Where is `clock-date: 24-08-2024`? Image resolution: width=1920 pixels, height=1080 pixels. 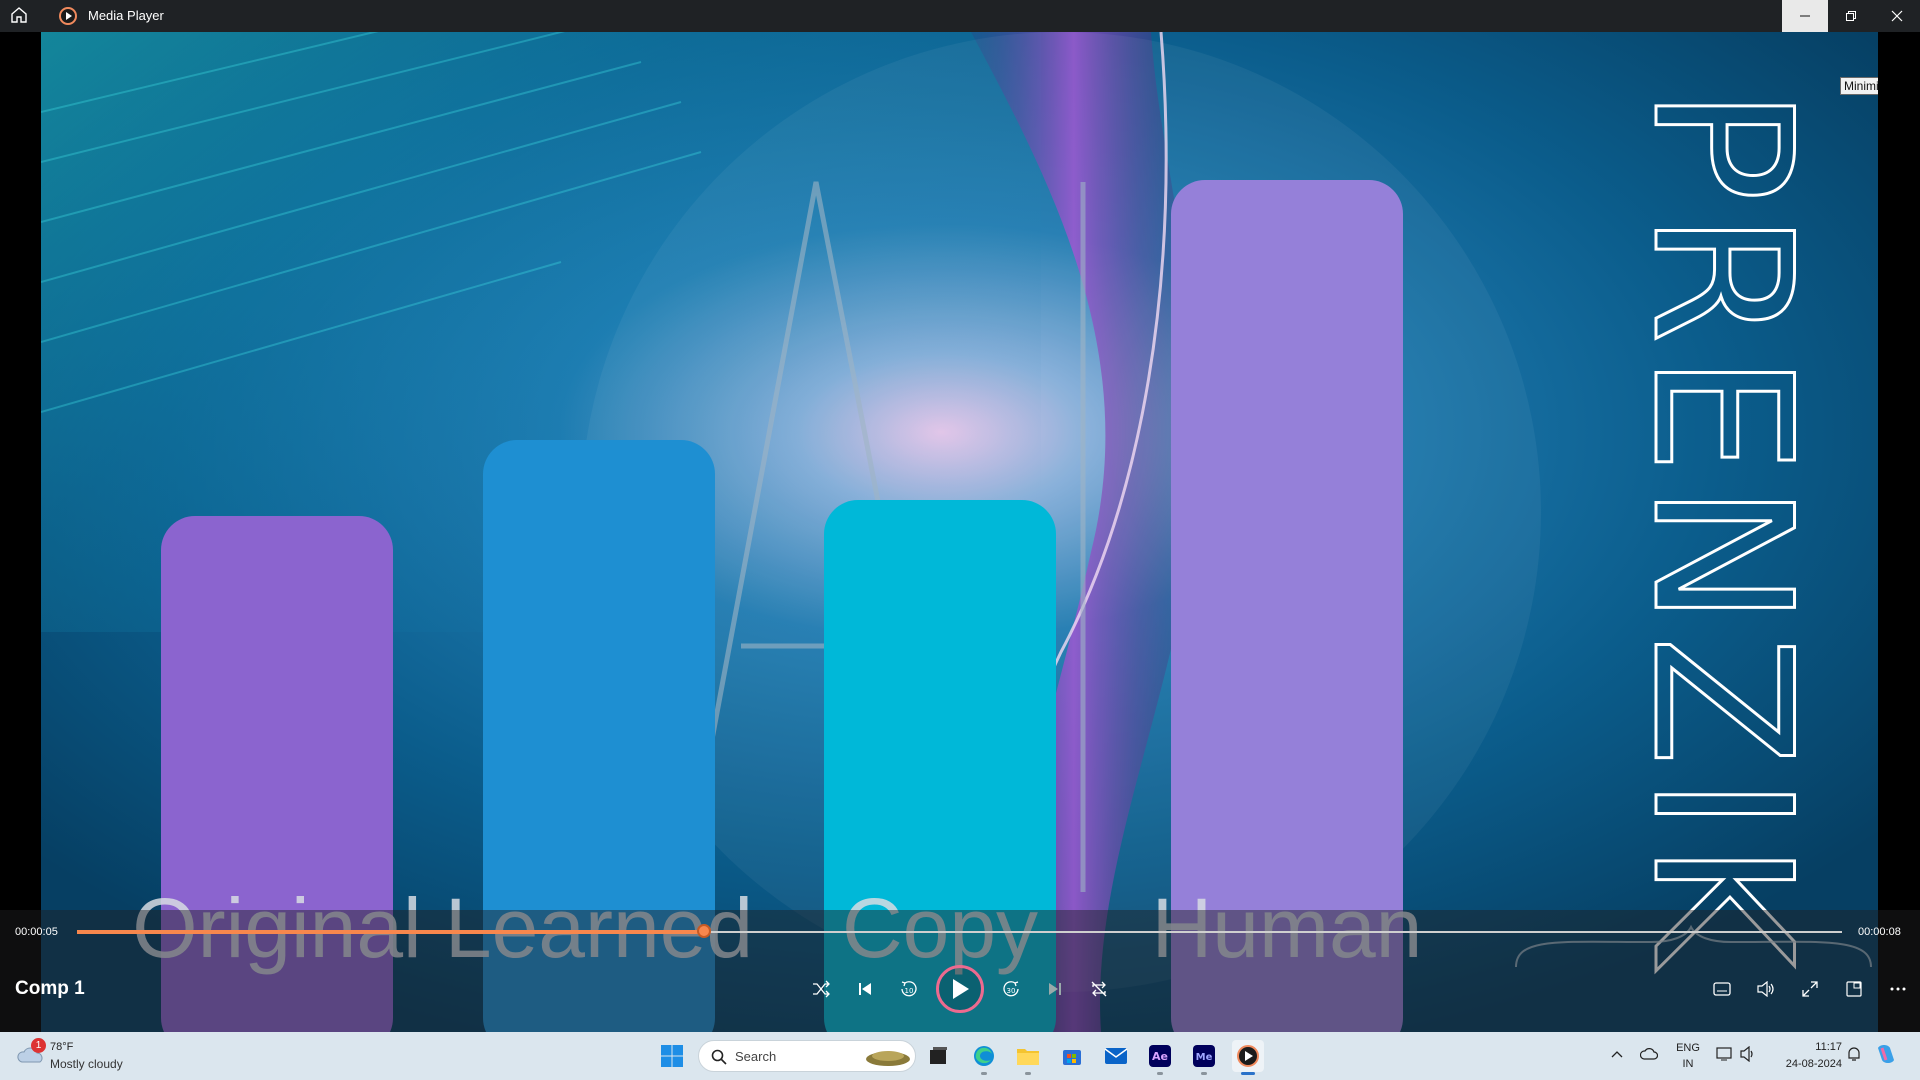
clock-date: 24-08-2024 is located at coordinates (1807, 1064).